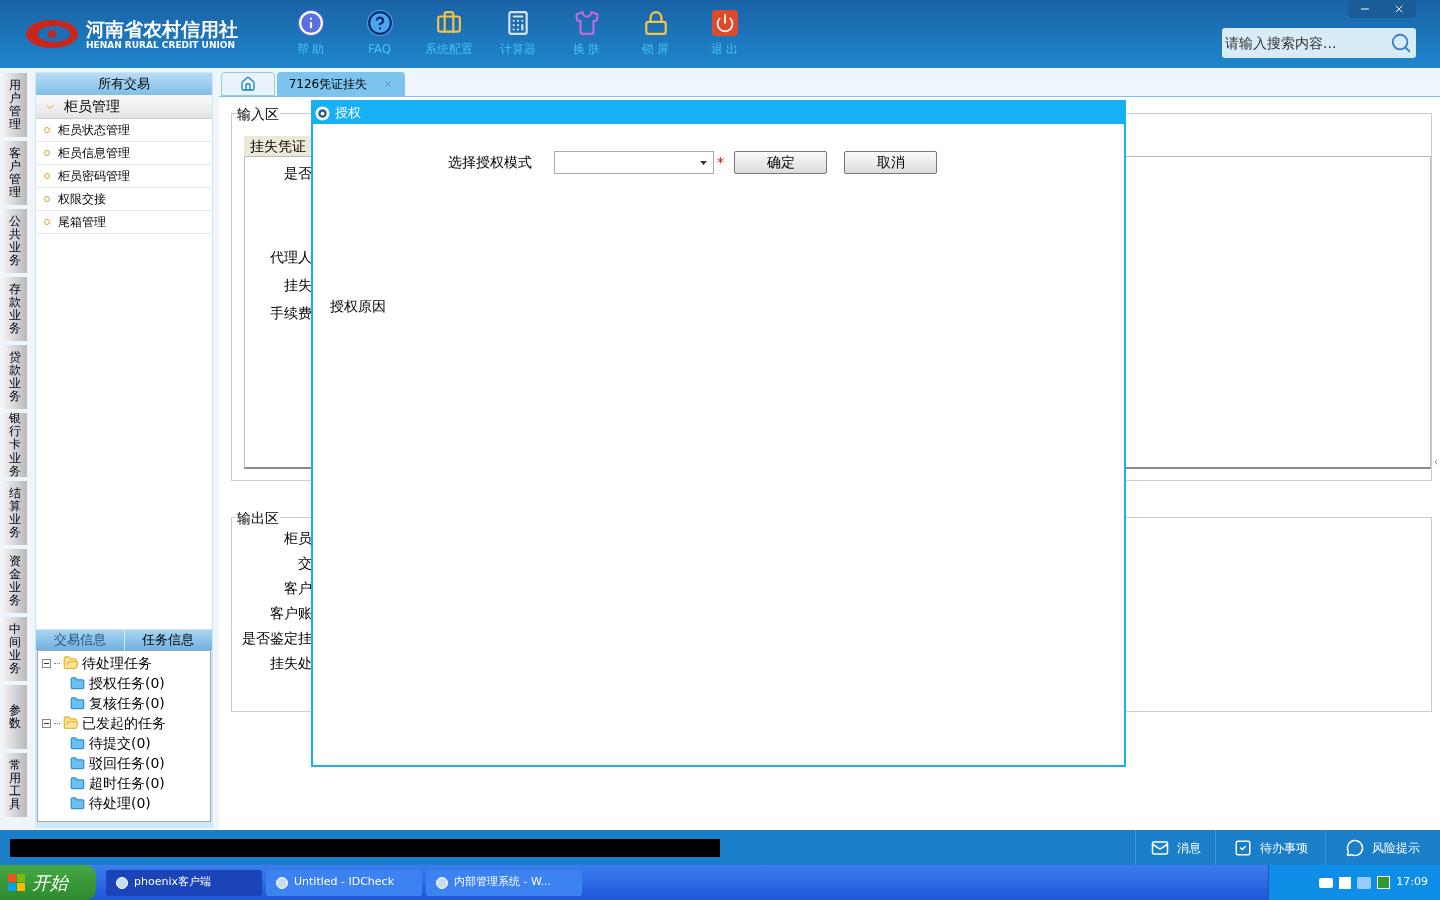 This screenshot has width=1440, height=900. What do you see at coordinates (344, 882) in the screenshot?
I see `taskbar-item: Untitled - IDCheck` at bounding box center [344, 882].